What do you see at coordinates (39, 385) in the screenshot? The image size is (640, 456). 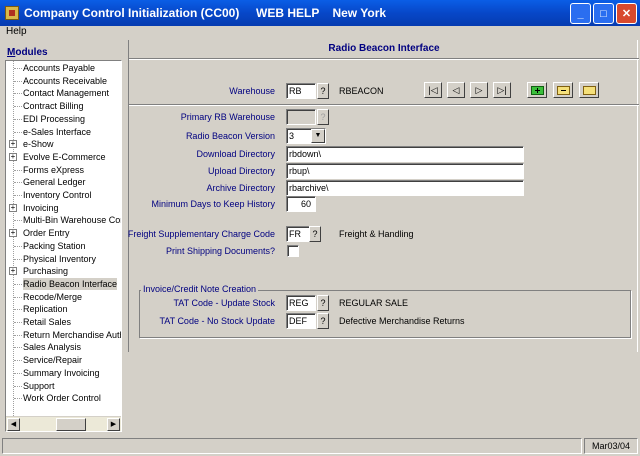 I see `sidebar-item-label: Support` at bounding box center [39, 385].